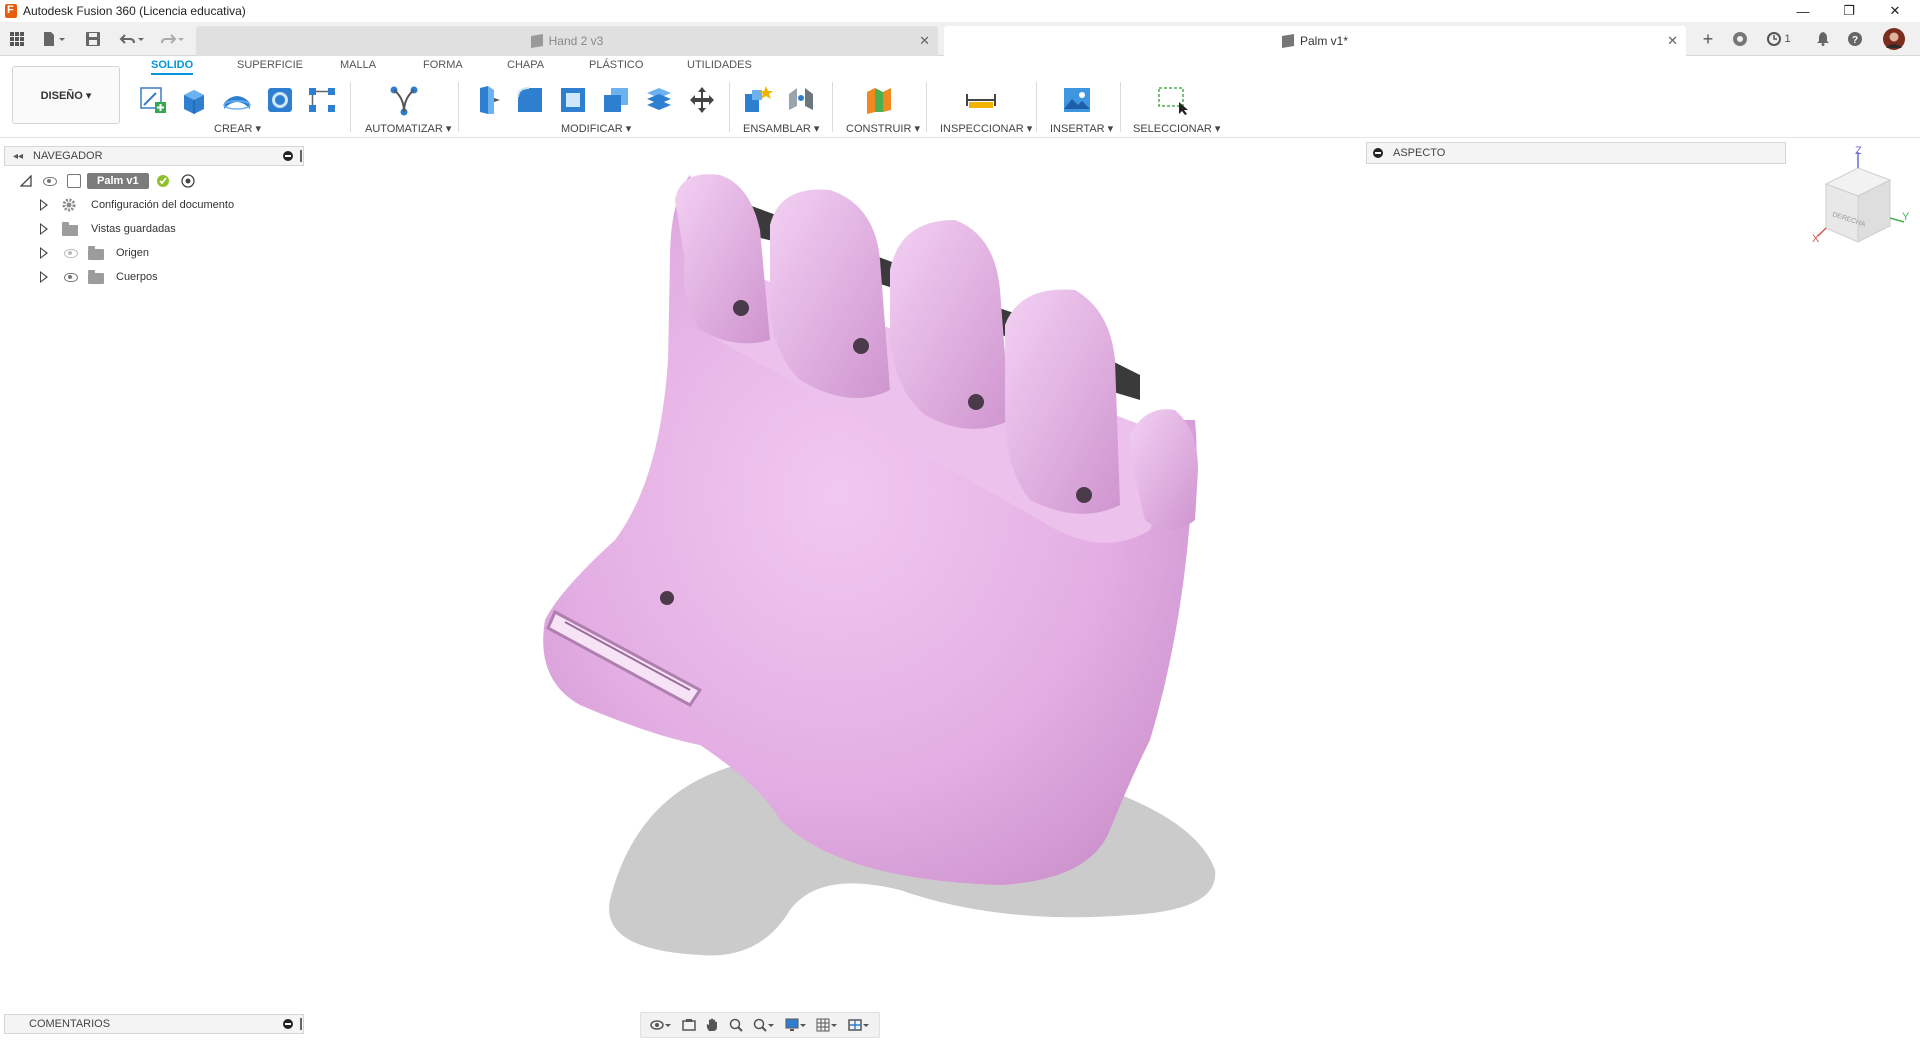 The height and width of the screenshot is (1040, 1920). What do you see at coordinates (132, 39) in the screenshot?
I see `undo-icon` at bounding box center [132, 39].